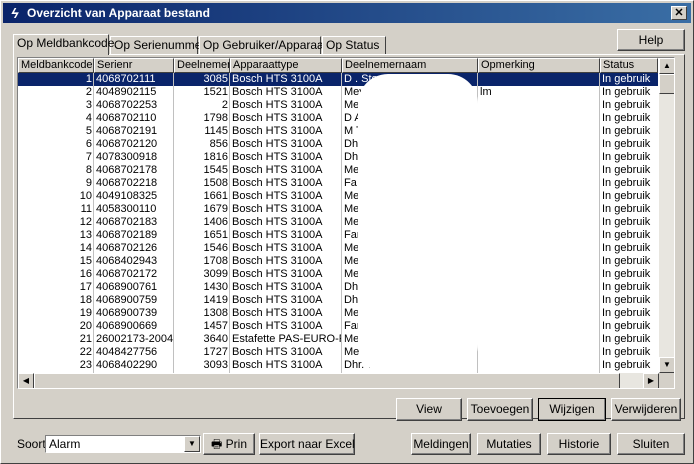 This screenshot has width=694, height=464. I want to click on vertical-scrollbar: ▲ ▼, so click(666, 215).